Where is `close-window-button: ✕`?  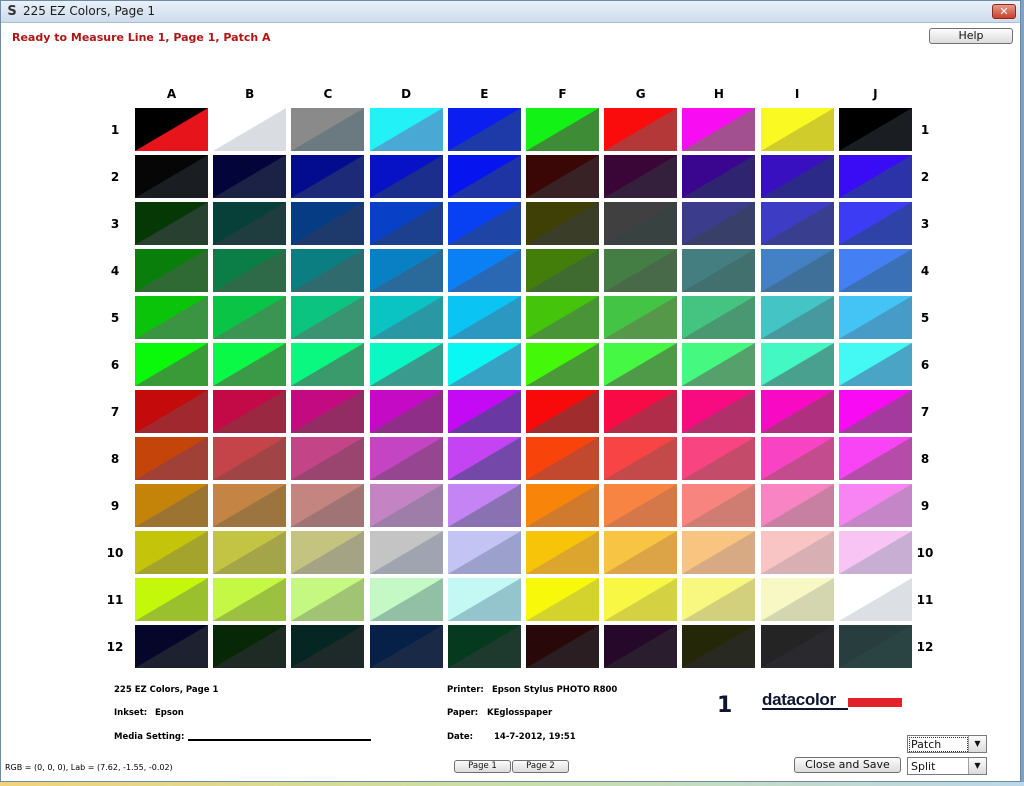
close-window-button: ✕ is located at coordinates (1004, 11).